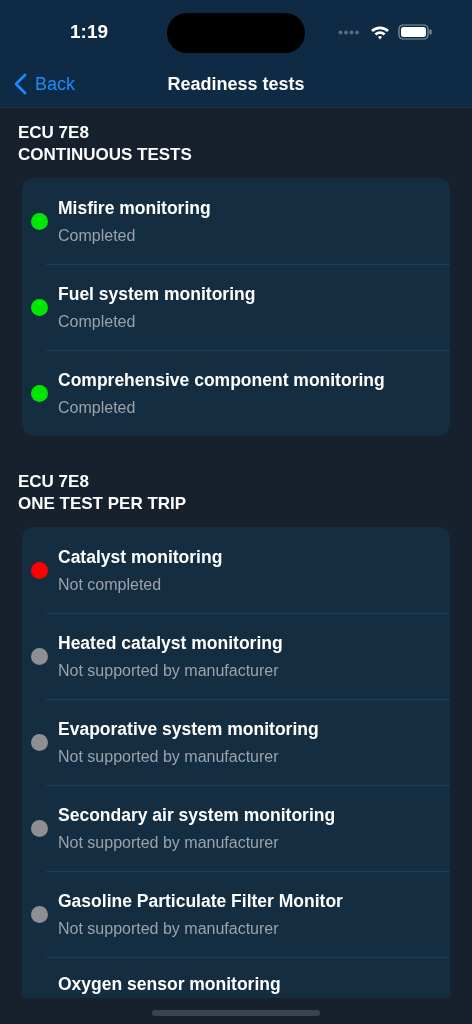 The width and height of the screenshot is (472, 1024). I want to click on test-name: Secondary air system monitoring, so click(197, 815).